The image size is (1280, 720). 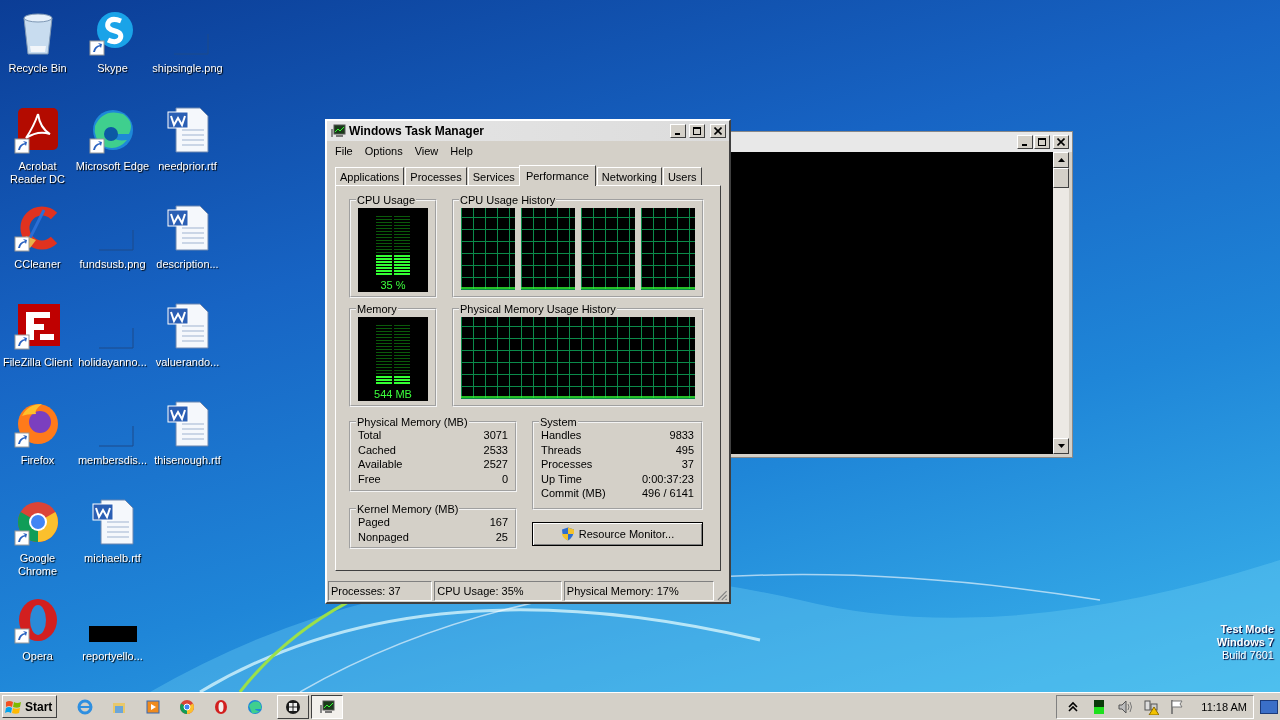 What do you see at coordinates (37, 460) in the screenshot?
I see `icon-label: Firefox` at bounding box center [37, 460].